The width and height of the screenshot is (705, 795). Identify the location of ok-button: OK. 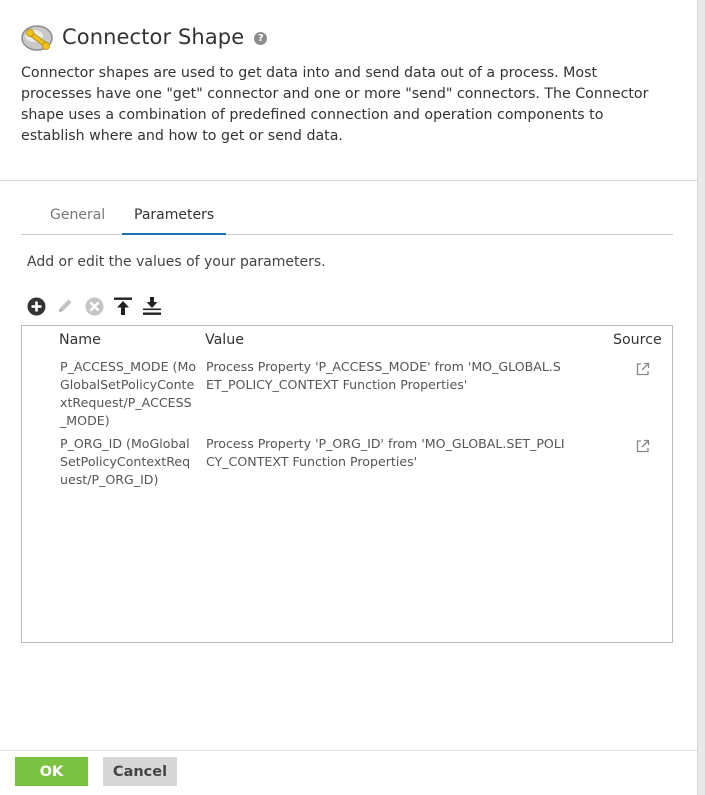
(51, 771).